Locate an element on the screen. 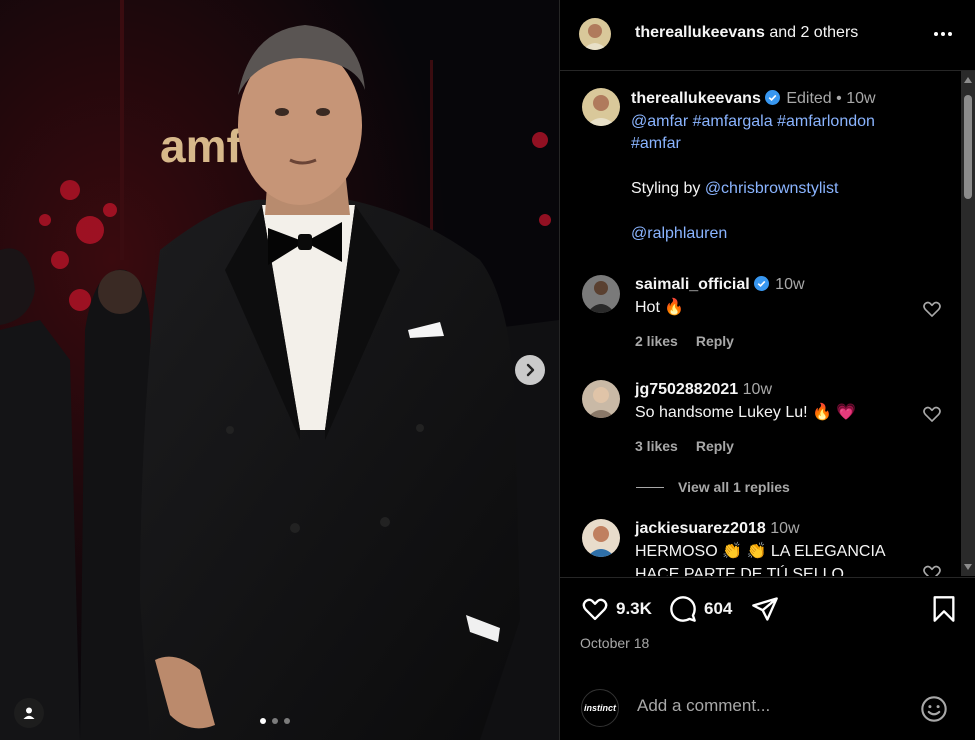  current-user-avatar: instinct is located at coordinates (600, 708).